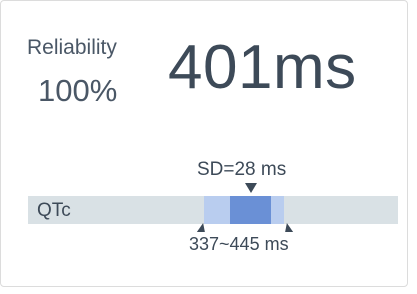 The height and width of the screenshot is (294, 417). I want to click on measurement-value: 401ms, so click(262, 67).